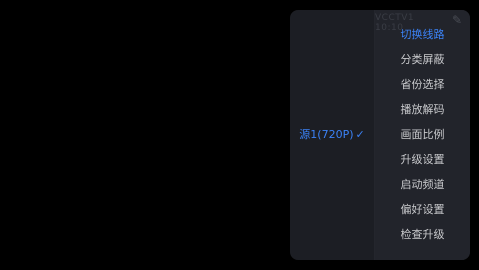 This screenshot has width=479, height=270. Describe the element at coordinates (422, 234) in the screenshot. I see `menu-item-check-upgrade: 检查升级` at that location.